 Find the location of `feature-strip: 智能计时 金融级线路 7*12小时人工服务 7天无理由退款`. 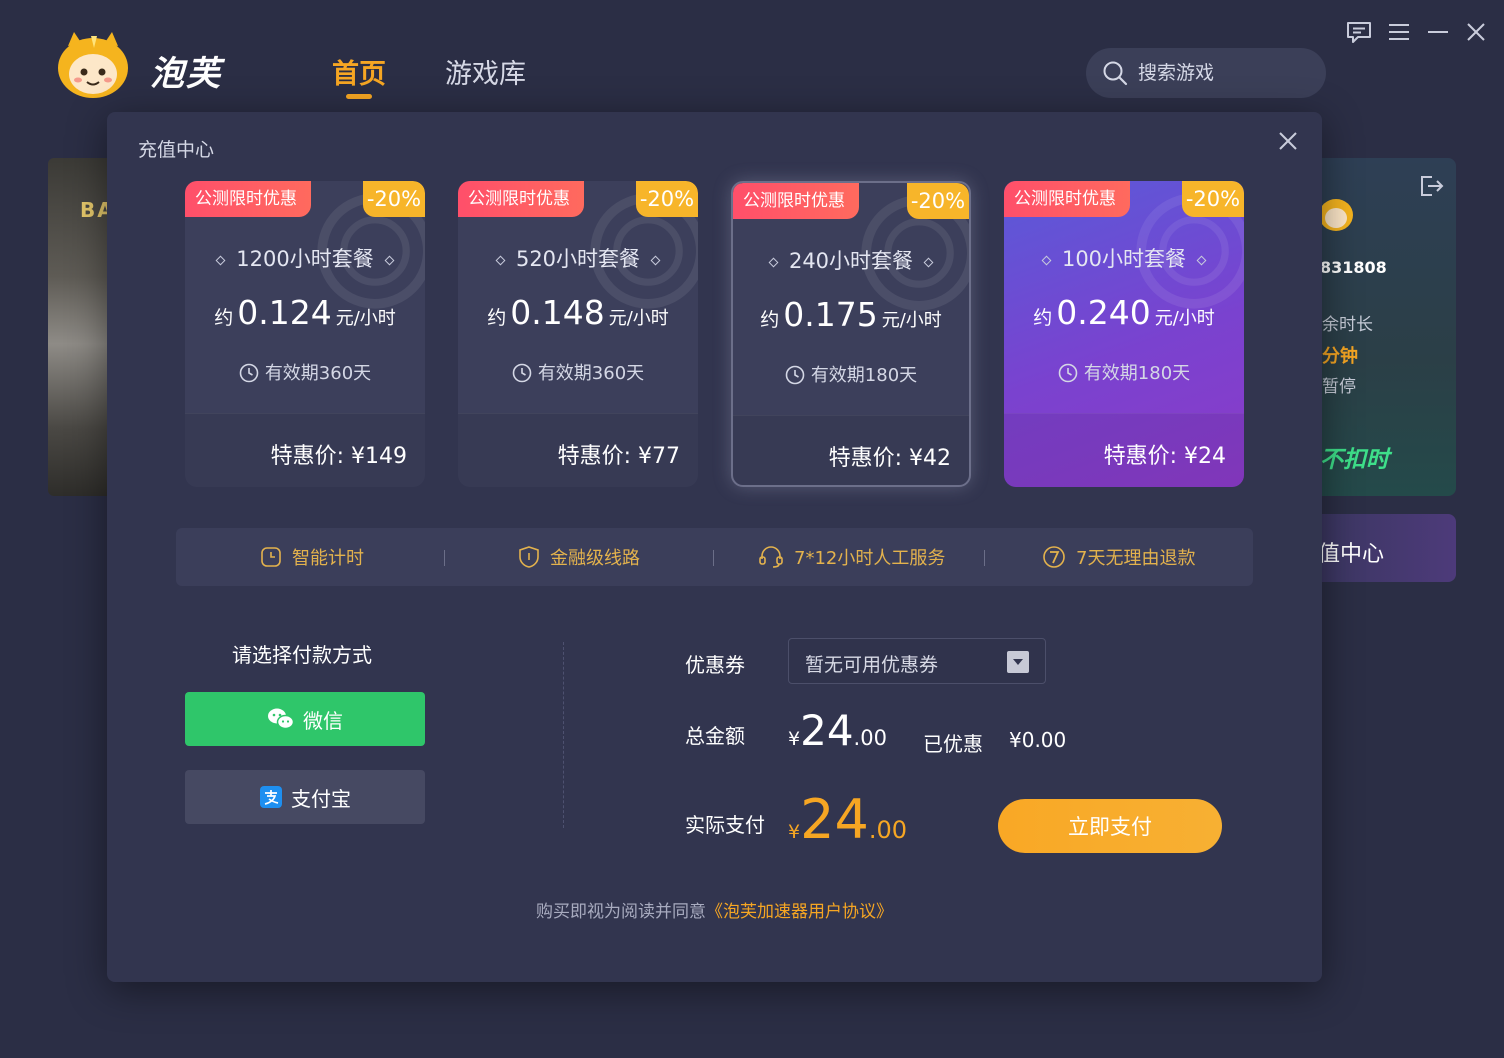

feature-strip: 智能计时 金融级线路 7*12小时人工服务 7天无理由退款 is located at coordinates (714, 557).